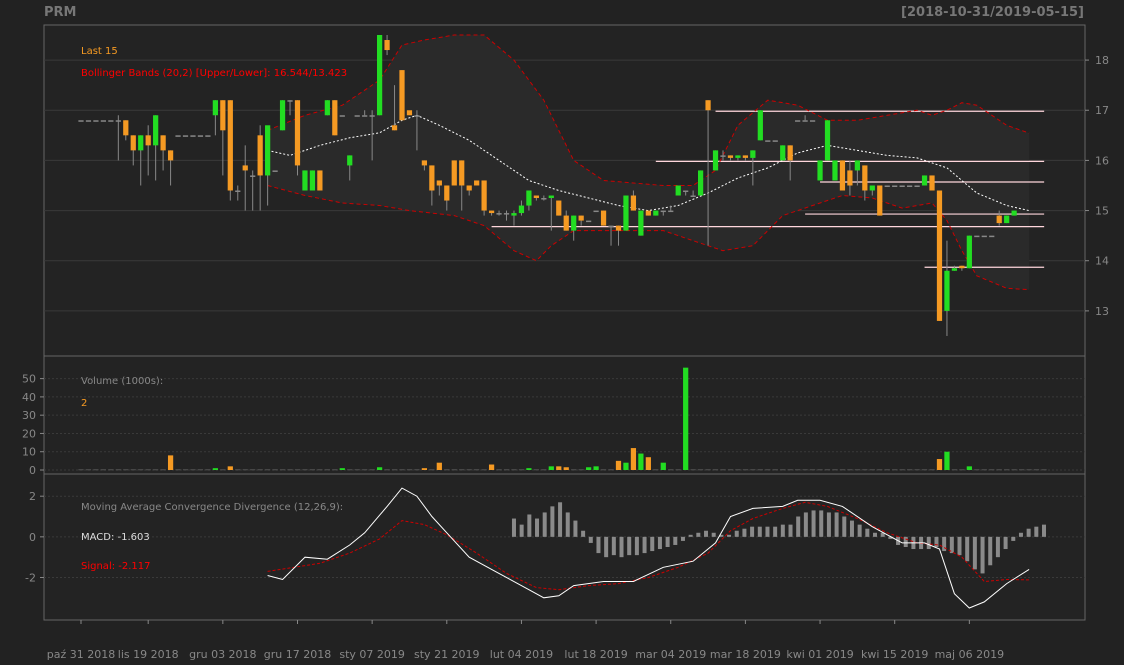 The image size is (1124, 665). I want to click on volume-title: Volume (1000s):, so click(122, 381).